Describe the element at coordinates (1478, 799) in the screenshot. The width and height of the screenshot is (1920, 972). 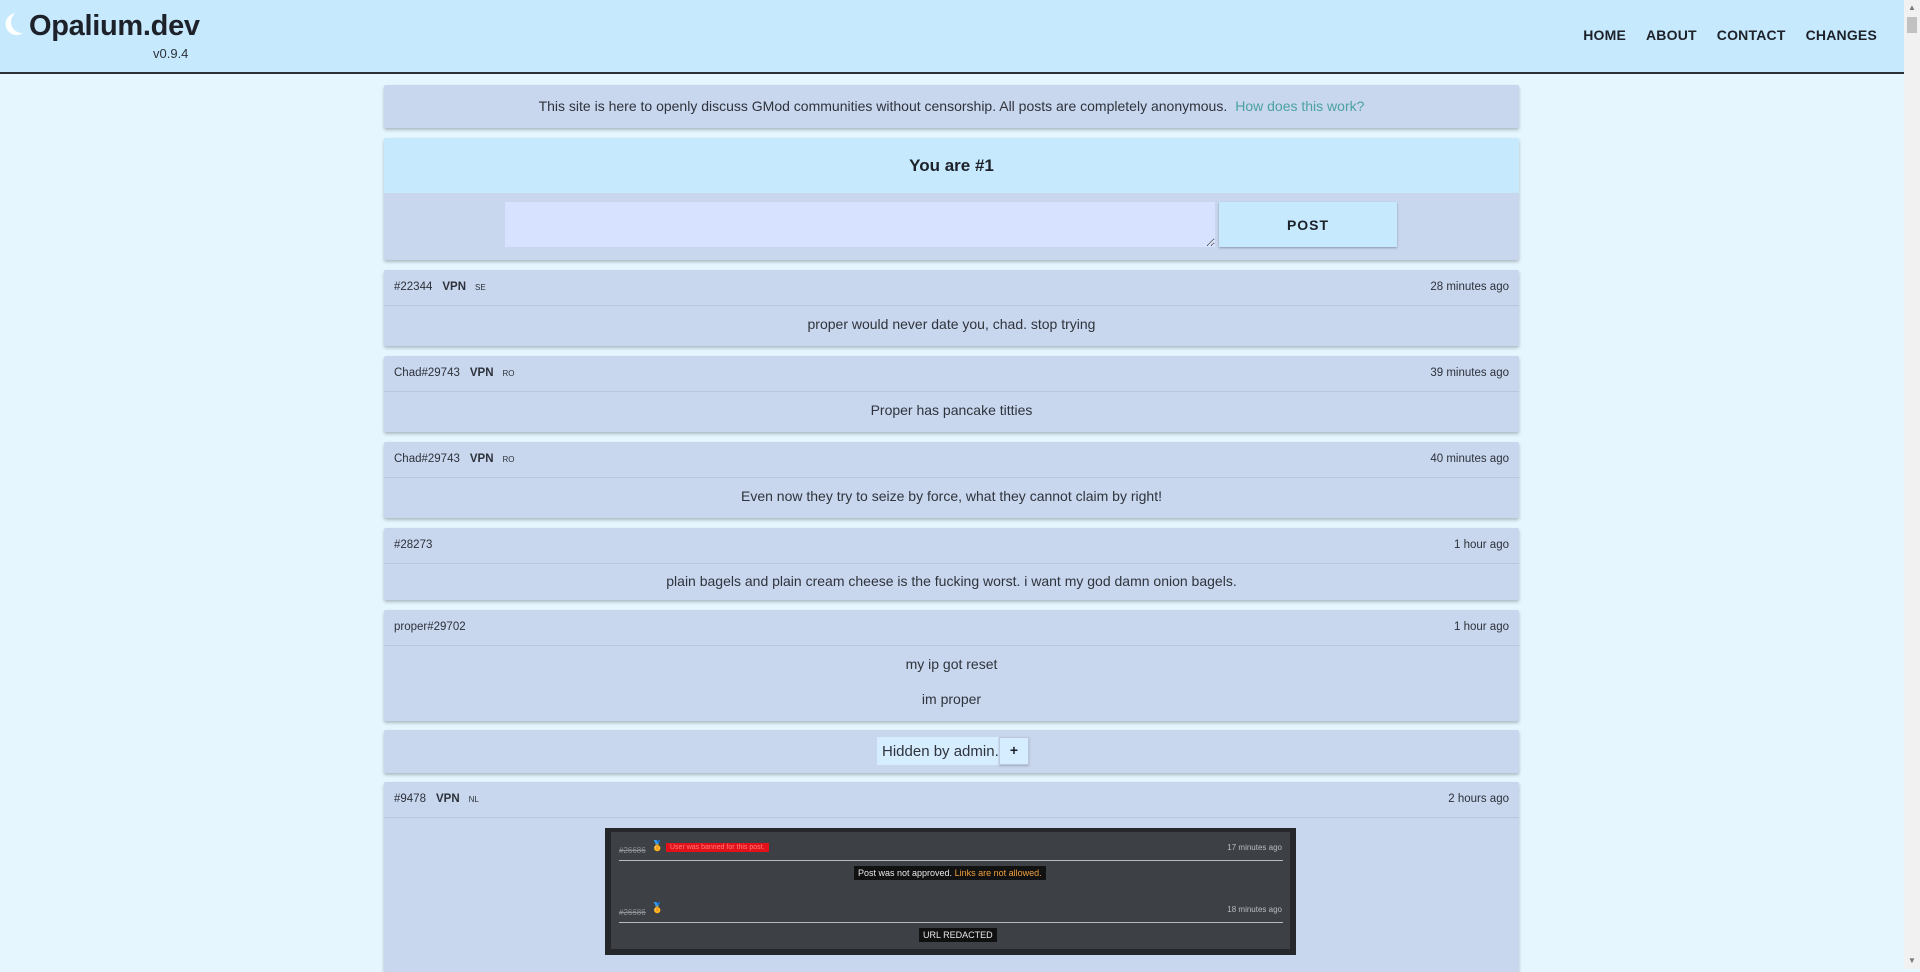
I see `post-time: 2 hours ago` at that location.